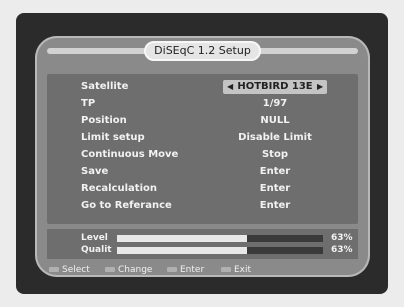 The image size is (404, 307). Describe the element at coordinates (119, 188) in the screenshot. I see `menu-label: Recalculation` at that location.